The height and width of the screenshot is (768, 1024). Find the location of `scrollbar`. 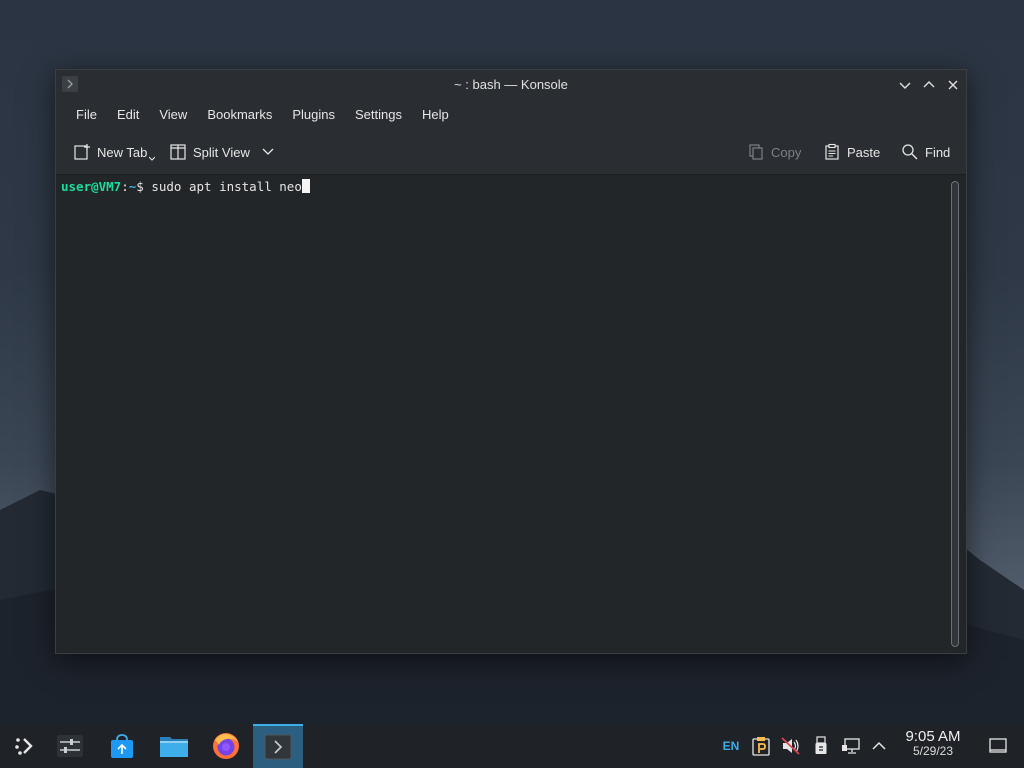

scrollbar is located at coordinates (956, 414).